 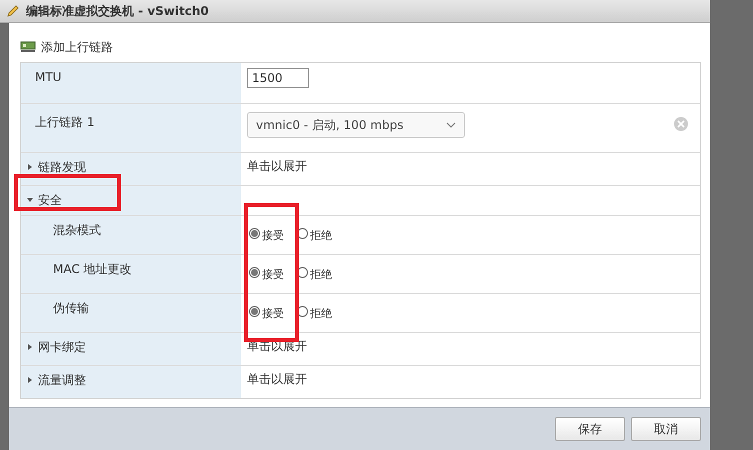 I want to click on network-card-icon, so click(x=28, y=47).